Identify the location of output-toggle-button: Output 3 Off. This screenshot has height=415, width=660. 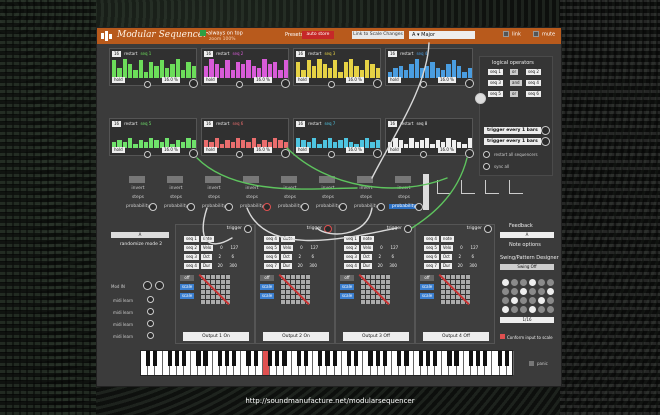
(376, 336).